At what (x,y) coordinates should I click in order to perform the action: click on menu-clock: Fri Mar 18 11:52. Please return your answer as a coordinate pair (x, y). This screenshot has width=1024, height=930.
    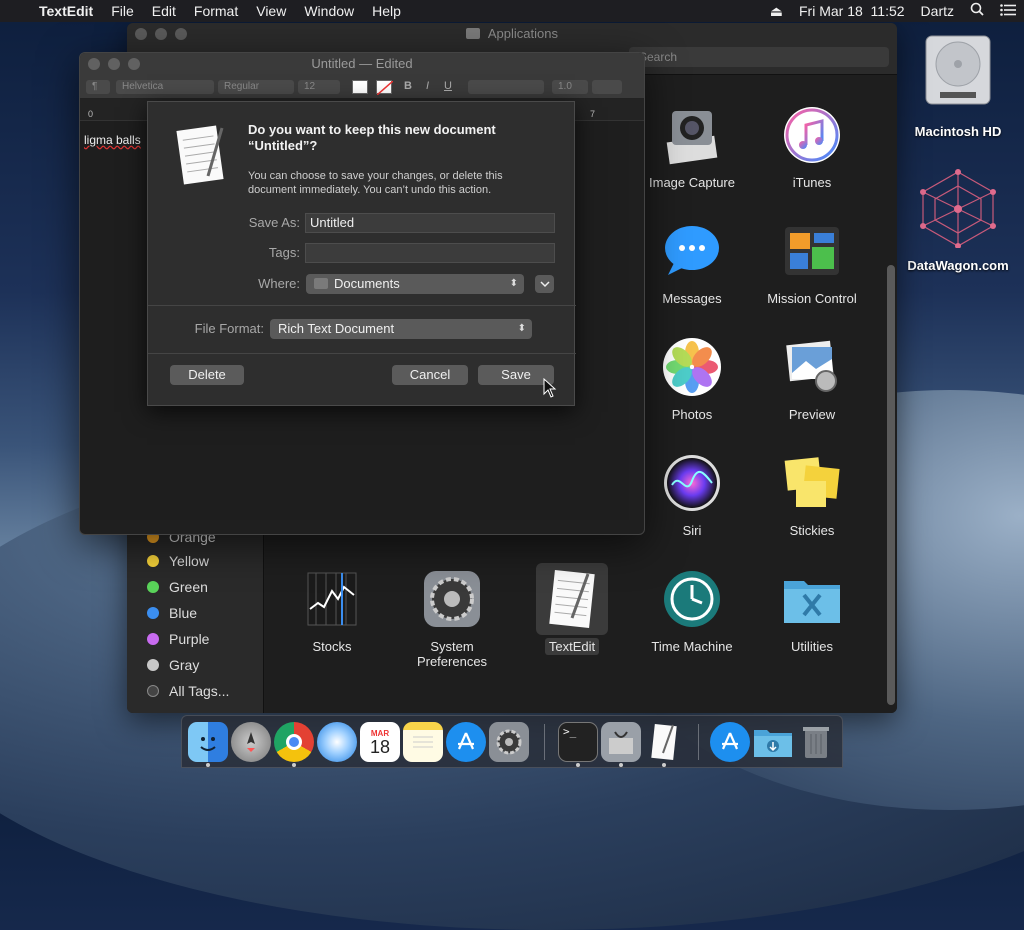
    Looking at the image, I should click on (852, 11).